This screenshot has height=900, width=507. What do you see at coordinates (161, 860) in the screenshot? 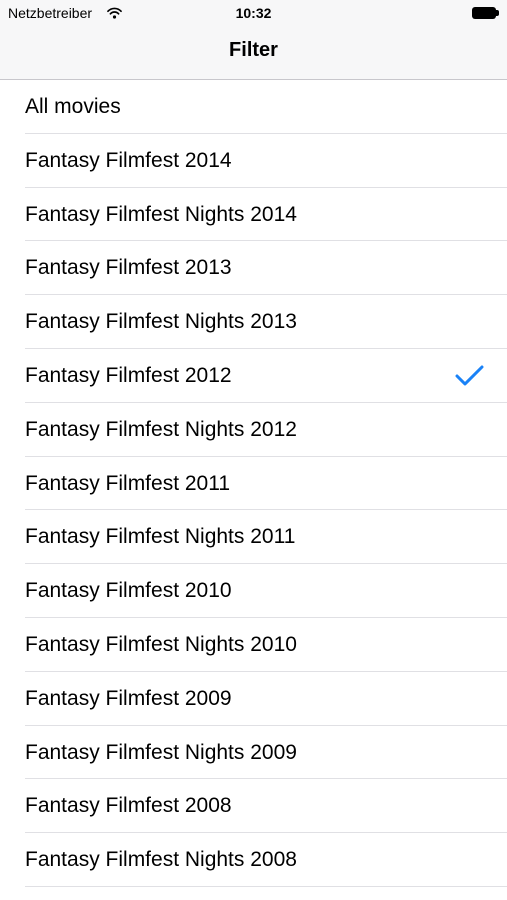
I see `filter-label: Fantasy Filmfest Nights 2008` at bounding box center [161, 860].